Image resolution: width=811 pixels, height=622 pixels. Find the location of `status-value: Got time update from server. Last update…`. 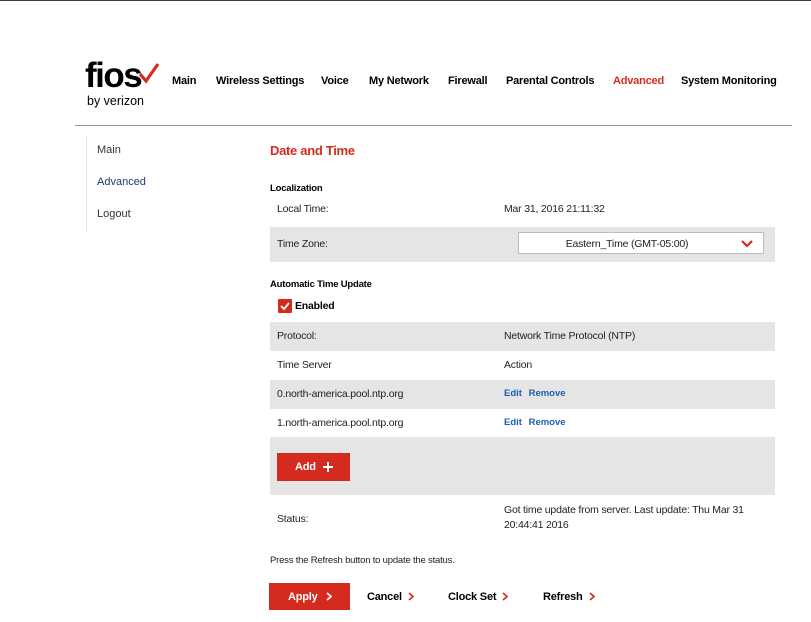

status-value: Got time update from server. Last update… is located at coordinates (624, 517).